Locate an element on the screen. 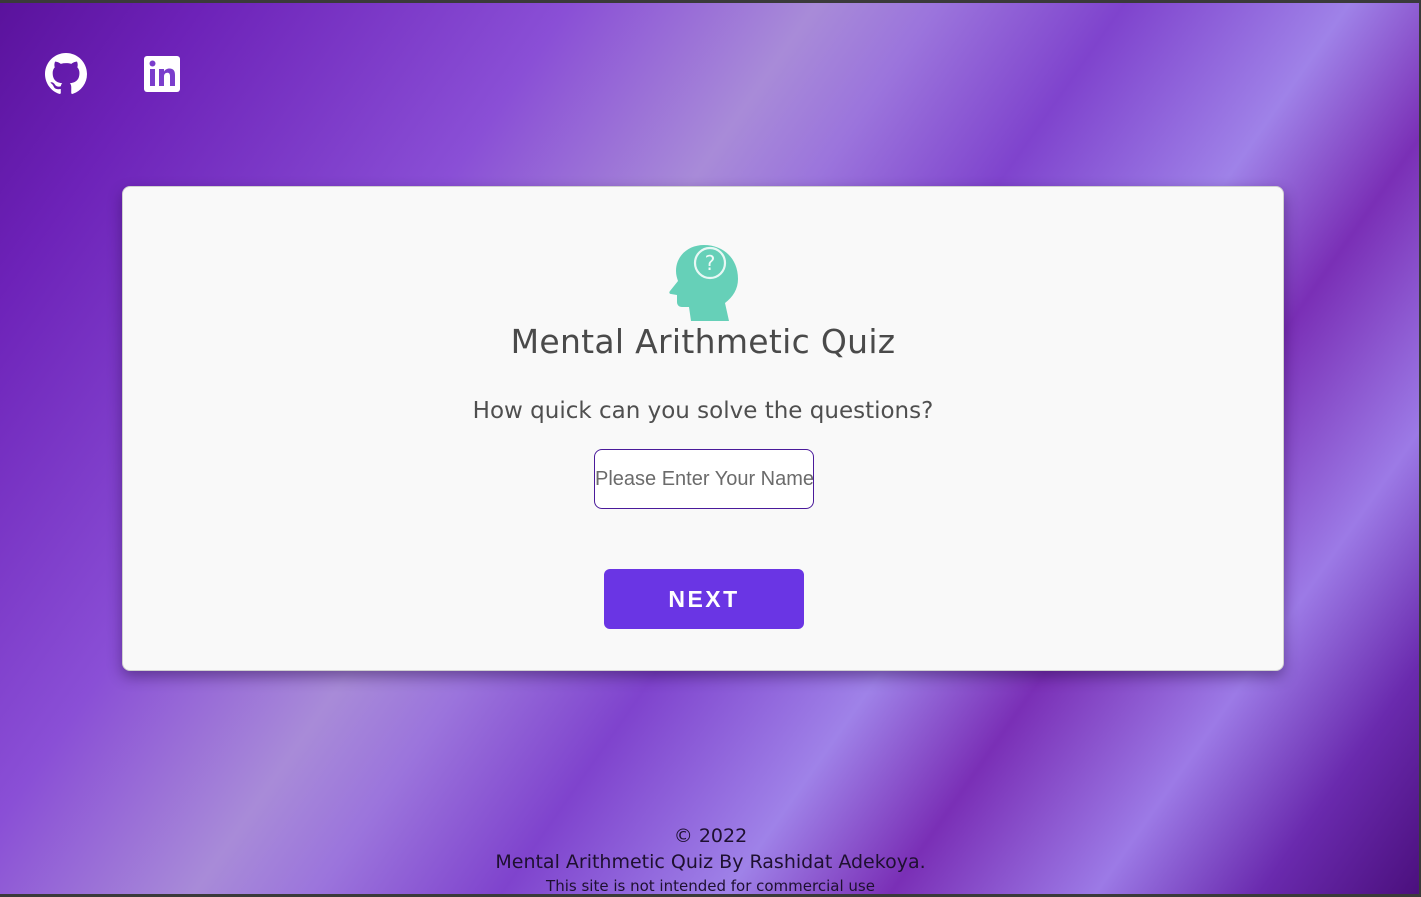 The image size is (1421, 897). subtitle: How quick can you solve the questions? is located at coordinates (703, 411).